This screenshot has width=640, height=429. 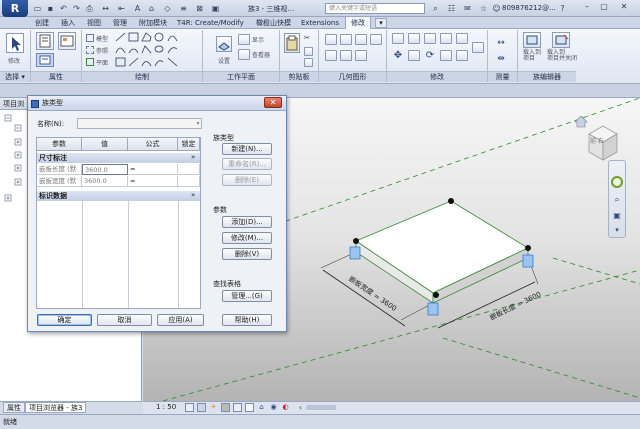 What do you see at coordinates (346, 55) in the screenshot?
I see `wall-joins-icon` at bounding box center [346, 55].